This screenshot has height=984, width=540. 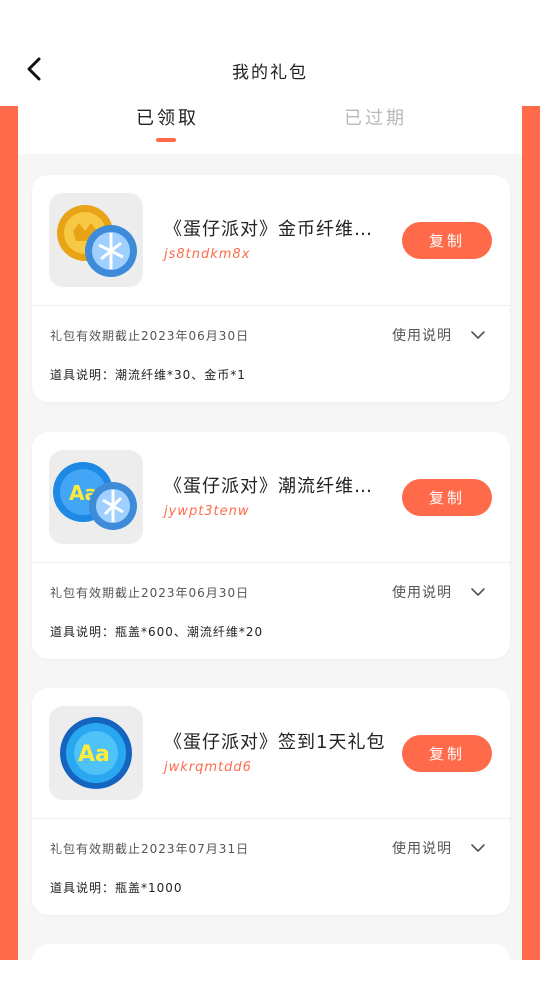 What do you see at coordinates (276, 229) in the screenshot?
I see `gift-name: 《蛋仔派对》金币纤维礼包` at bounding box center [276, 229].